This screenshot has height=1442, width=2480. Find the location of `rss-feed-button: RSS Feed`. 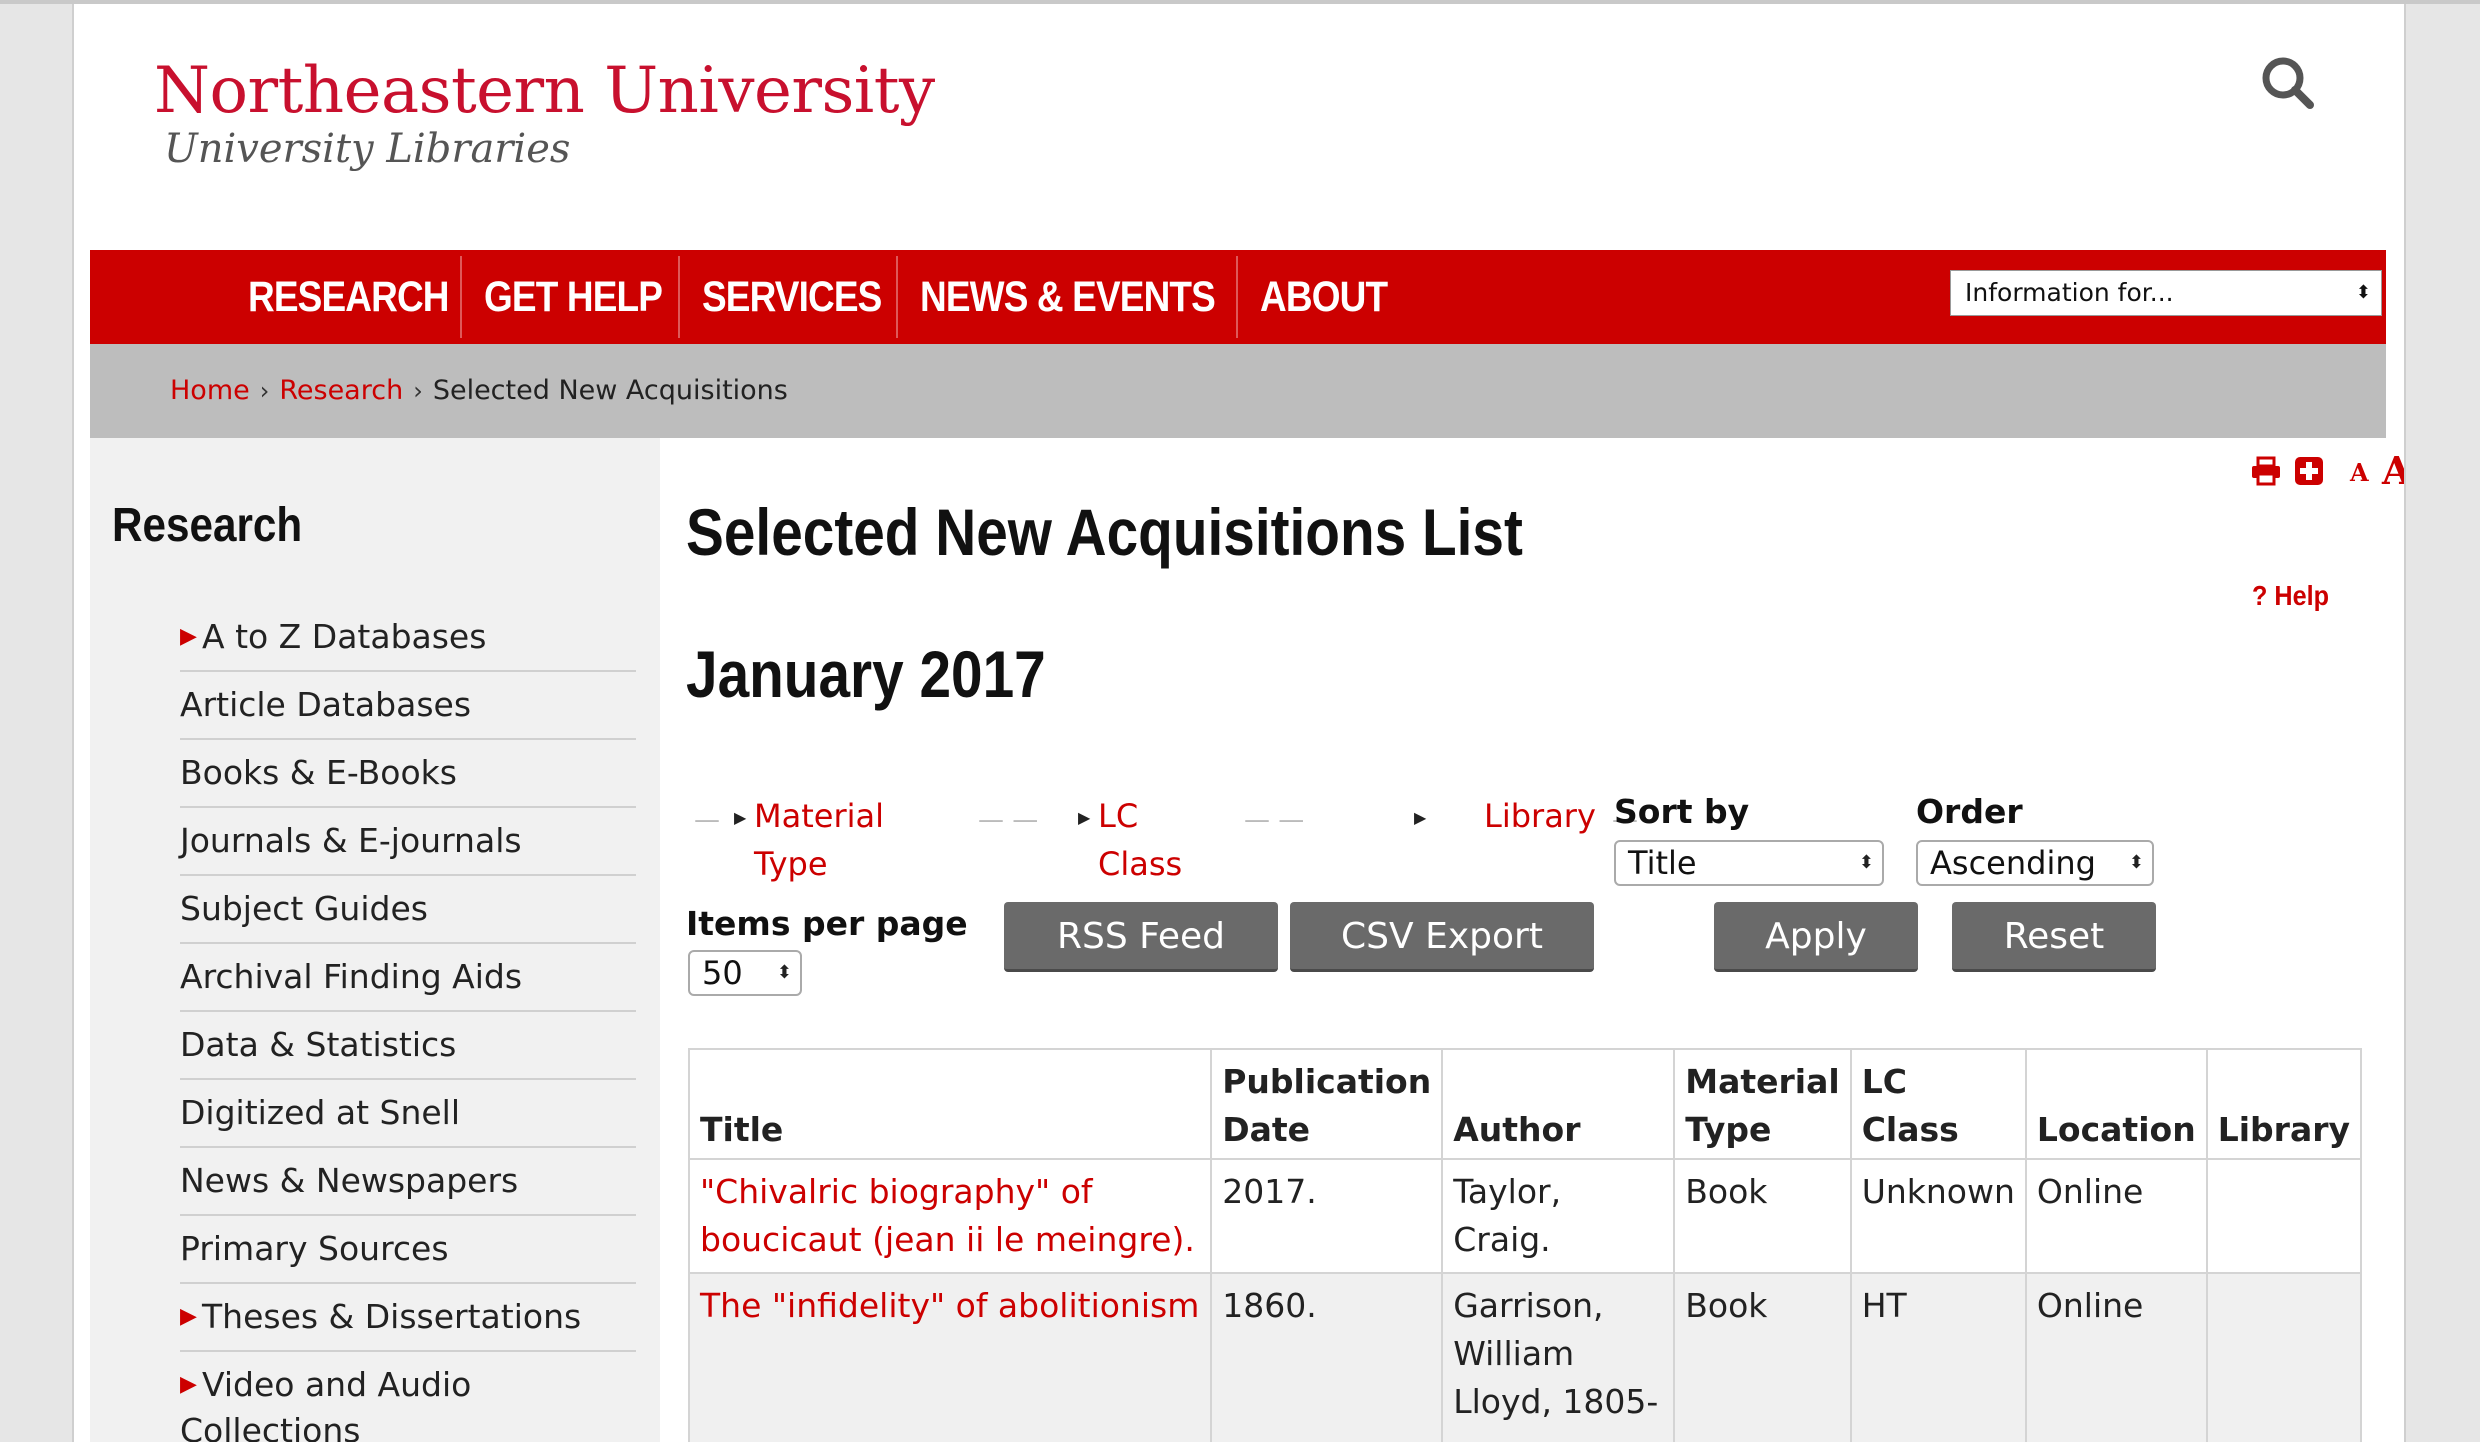

rss-feed-button: RSS Feed is located at coordinates (1141, 937).